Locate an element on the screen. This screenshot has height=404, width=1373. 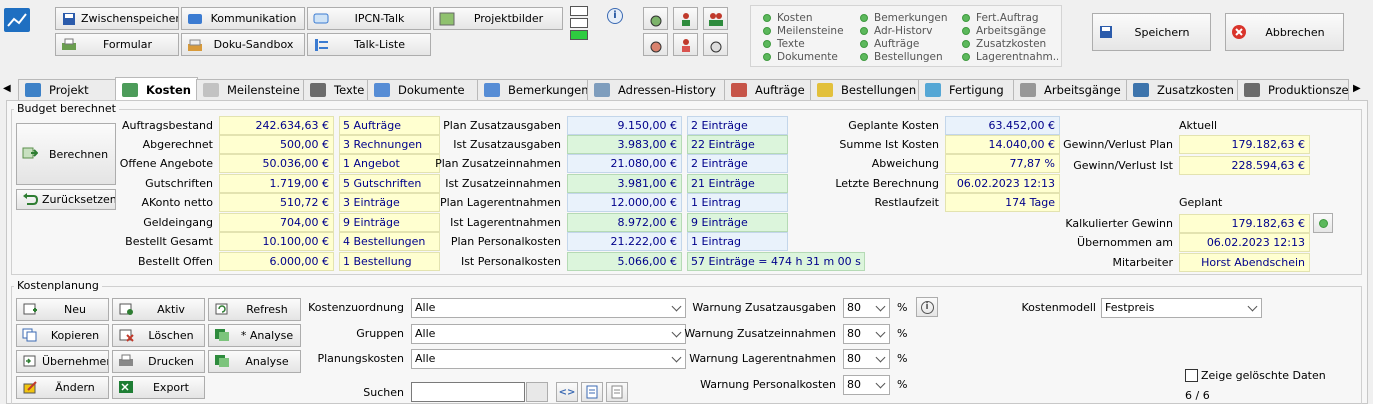
planungskosten-select: Alle is located at coordinates (548, 359).